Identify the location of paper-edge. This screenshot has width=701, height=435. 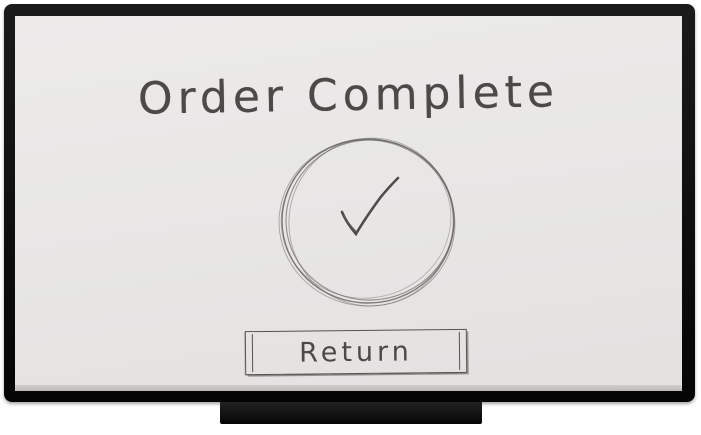
(348, 388).